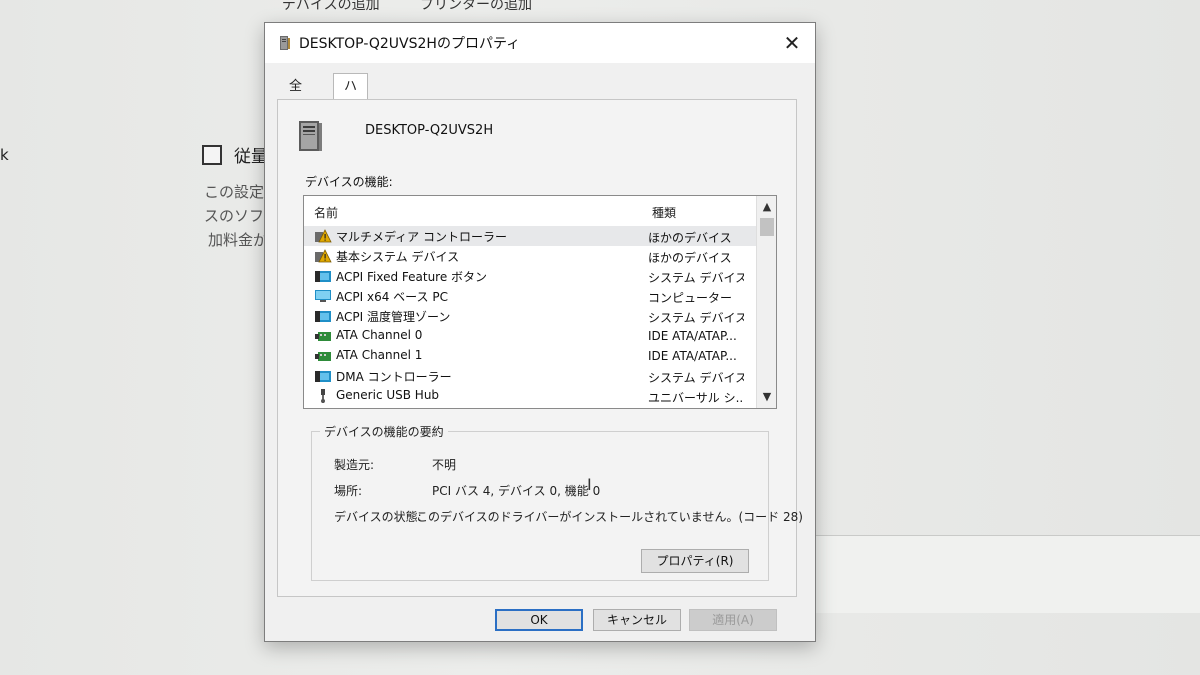 This screenshot has width=1200, height=675. Describe the element at coordinates (398, 257) in the screenshot. I see `row-name: 基本システム デバイス` at that location.